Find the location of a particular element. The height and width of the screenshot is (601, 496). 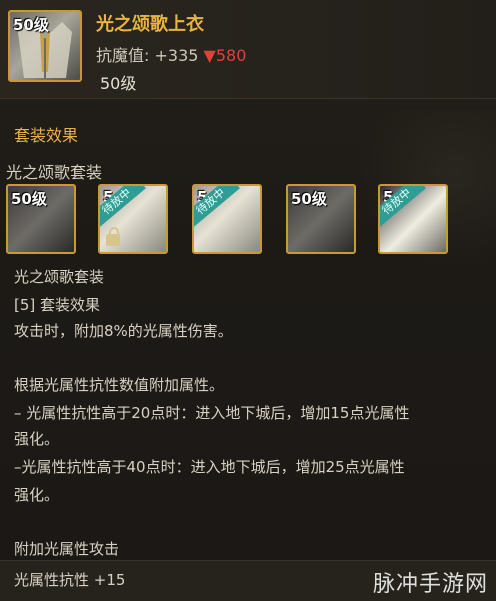

desc-line-3b: 强化。 is located at coordinates (37, 439).